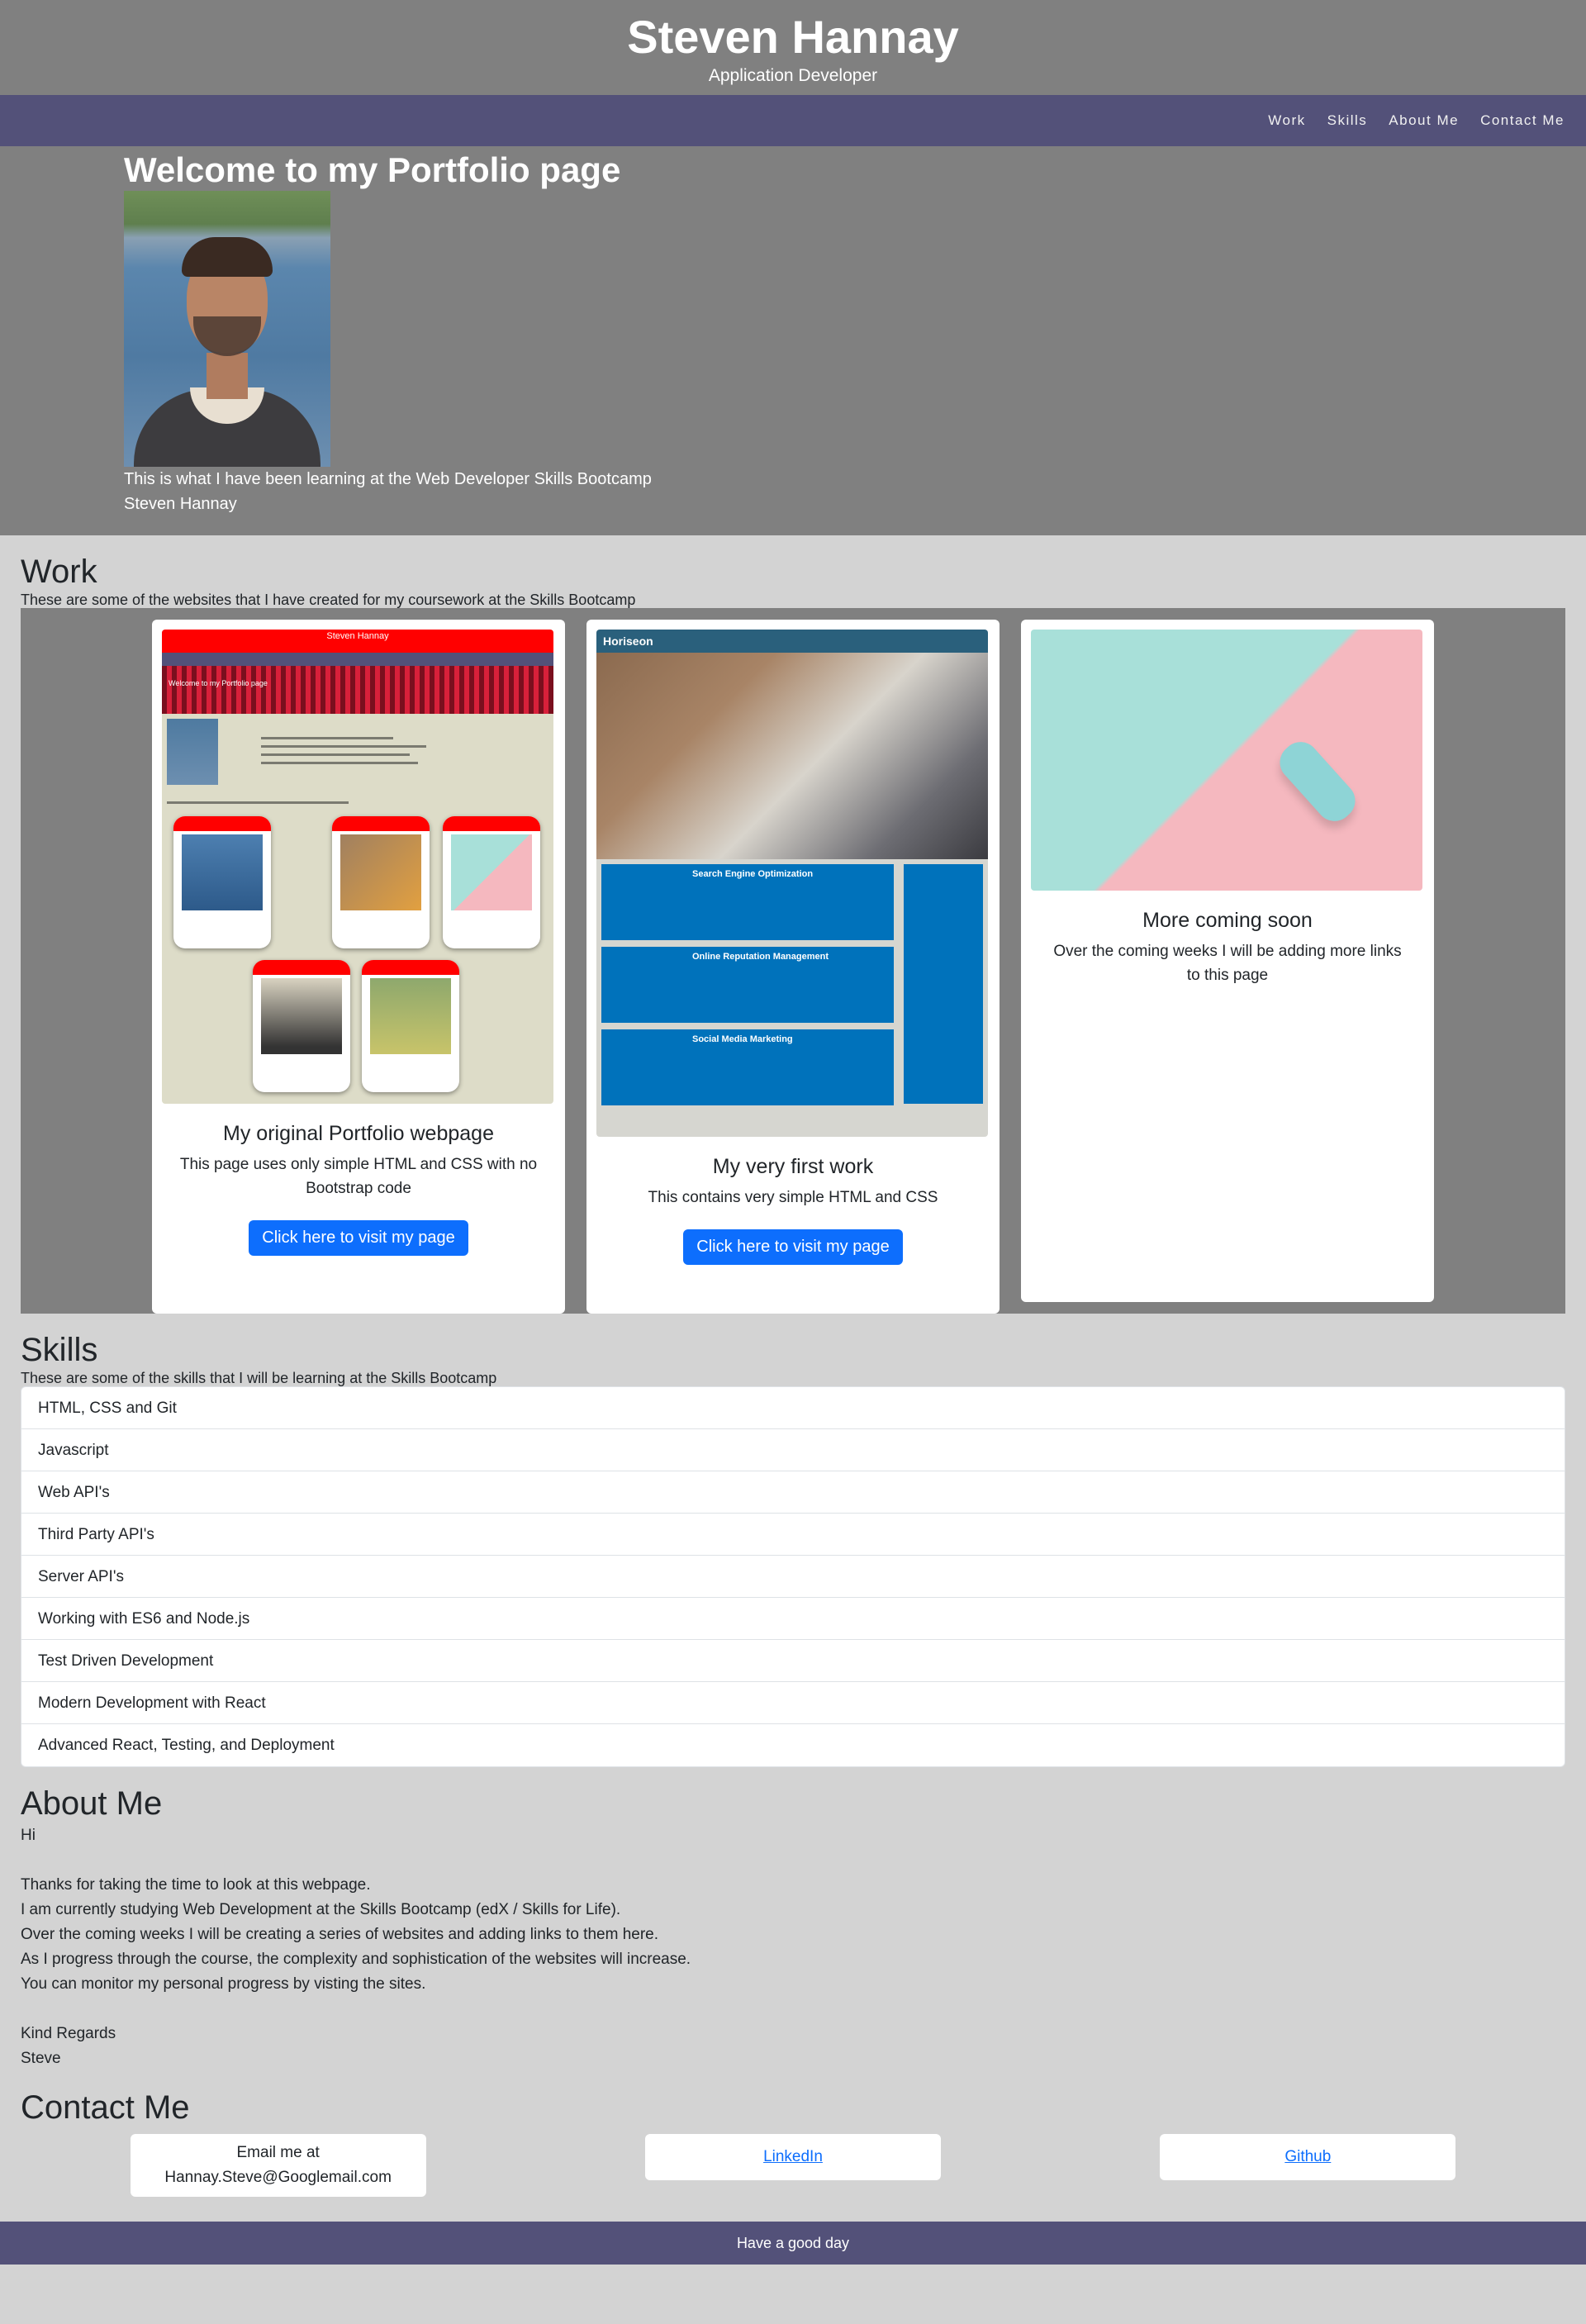 The width and height of the screenshot is (1586, 2324). What do you see at coordinates (793, 1535) in the screenshot?
I see `list-item: Third Party API's` at bounding box center [793, 1535].